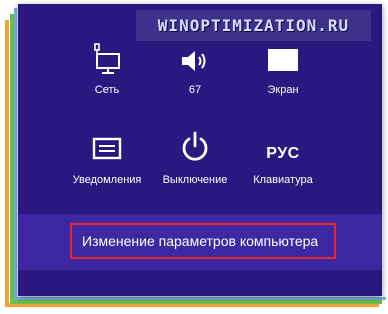 The image size is (388, 314). Describe the element at coordinates (107, 144) in the screenshot. I see `notifications-icon` at that location.